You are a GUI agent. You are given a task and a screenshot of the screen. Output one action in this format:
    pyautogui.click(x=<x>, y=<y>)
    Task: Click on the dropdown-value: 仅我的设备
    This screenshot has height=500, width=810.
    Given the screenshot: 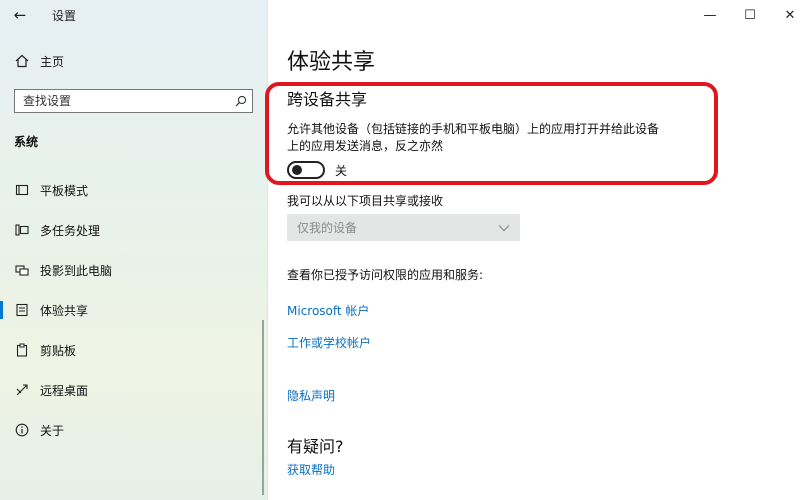 What is the action you would take?
    pyautogui.click(x=327, y=228)
    